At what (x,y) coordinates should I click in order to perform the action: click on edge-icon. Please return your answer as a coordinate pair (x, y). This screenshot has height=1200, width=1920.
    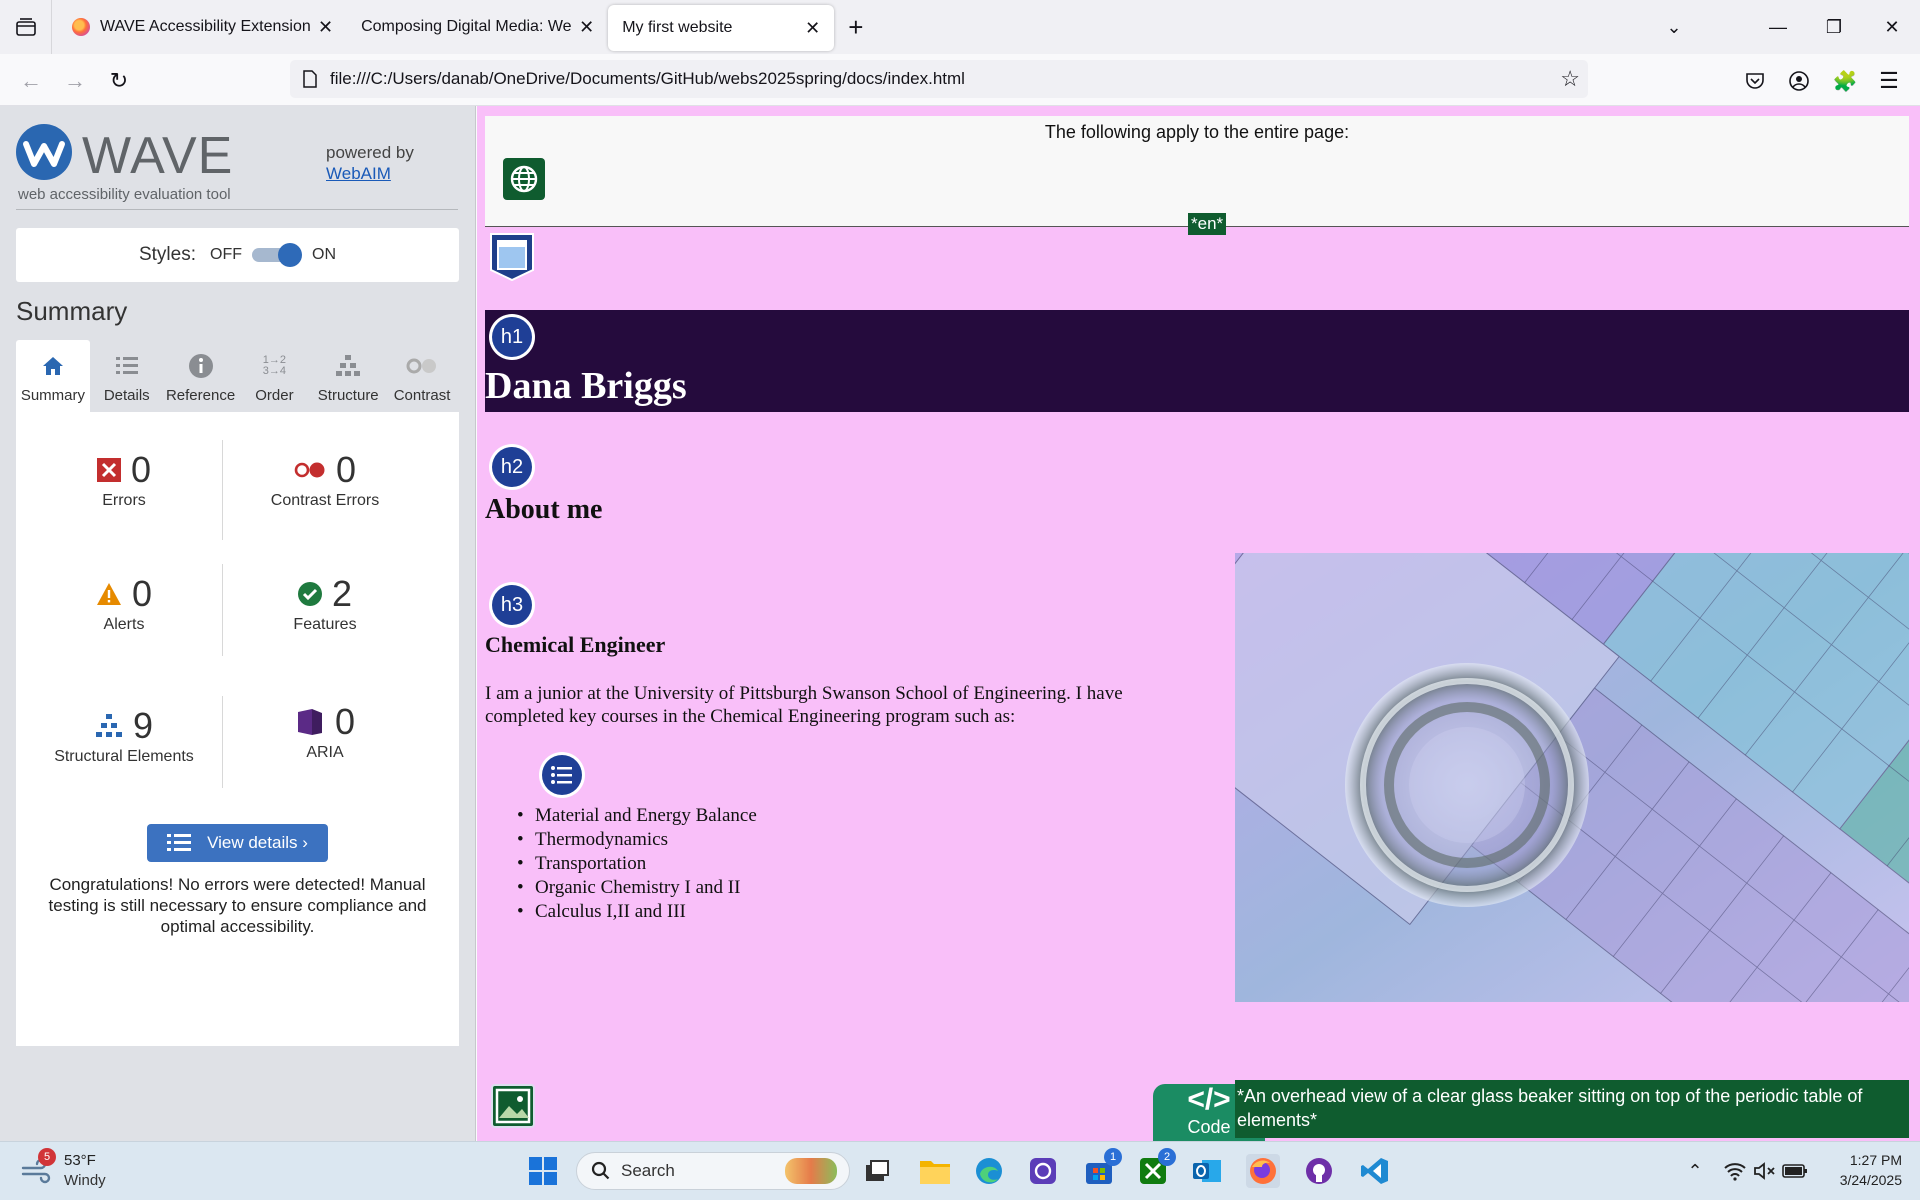
    Looking at the image, I should click on (989, 1171).